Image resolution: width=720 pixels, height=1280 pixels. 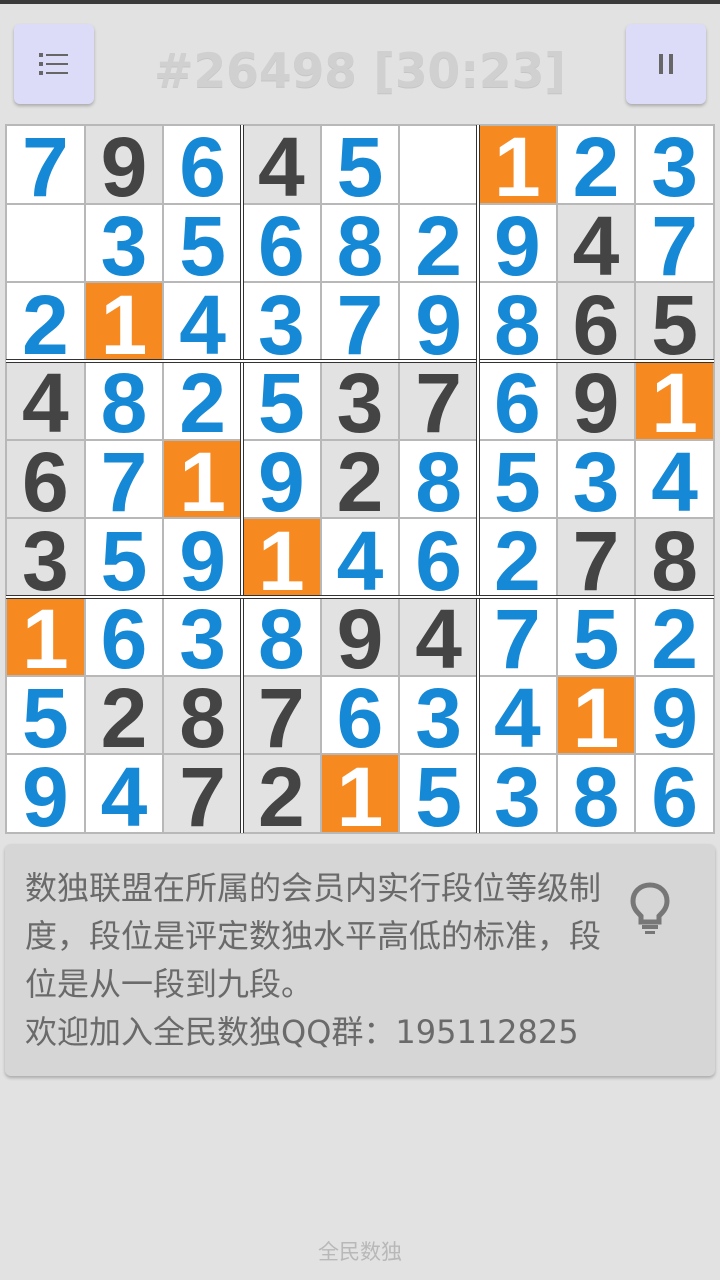 I want to click on puzzle-title: #26498 [30:23], so click(x=360, y=71).